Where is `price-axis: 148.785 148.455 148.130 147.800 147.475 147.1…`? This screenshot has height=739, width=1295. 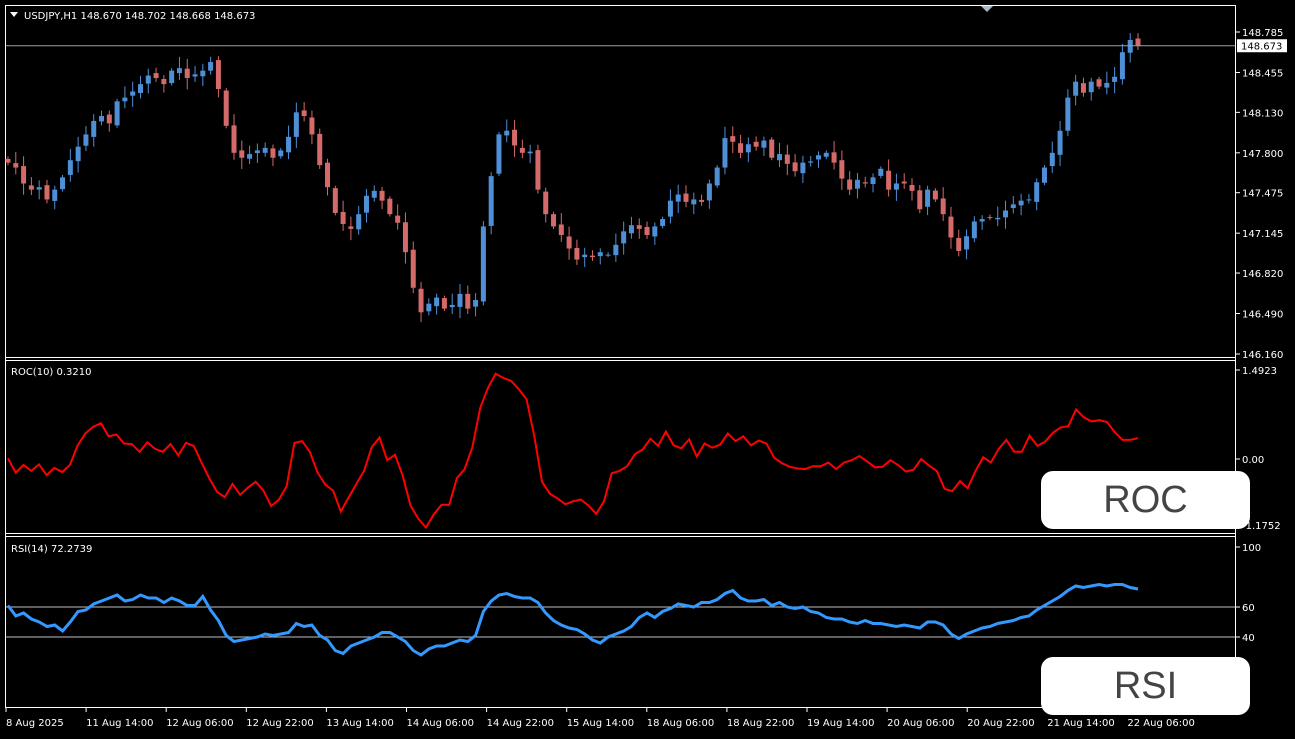
price-axis: 148.785 148.455 148.130 147.800 147.475 147.1… is located at coordinates (1259, 194).